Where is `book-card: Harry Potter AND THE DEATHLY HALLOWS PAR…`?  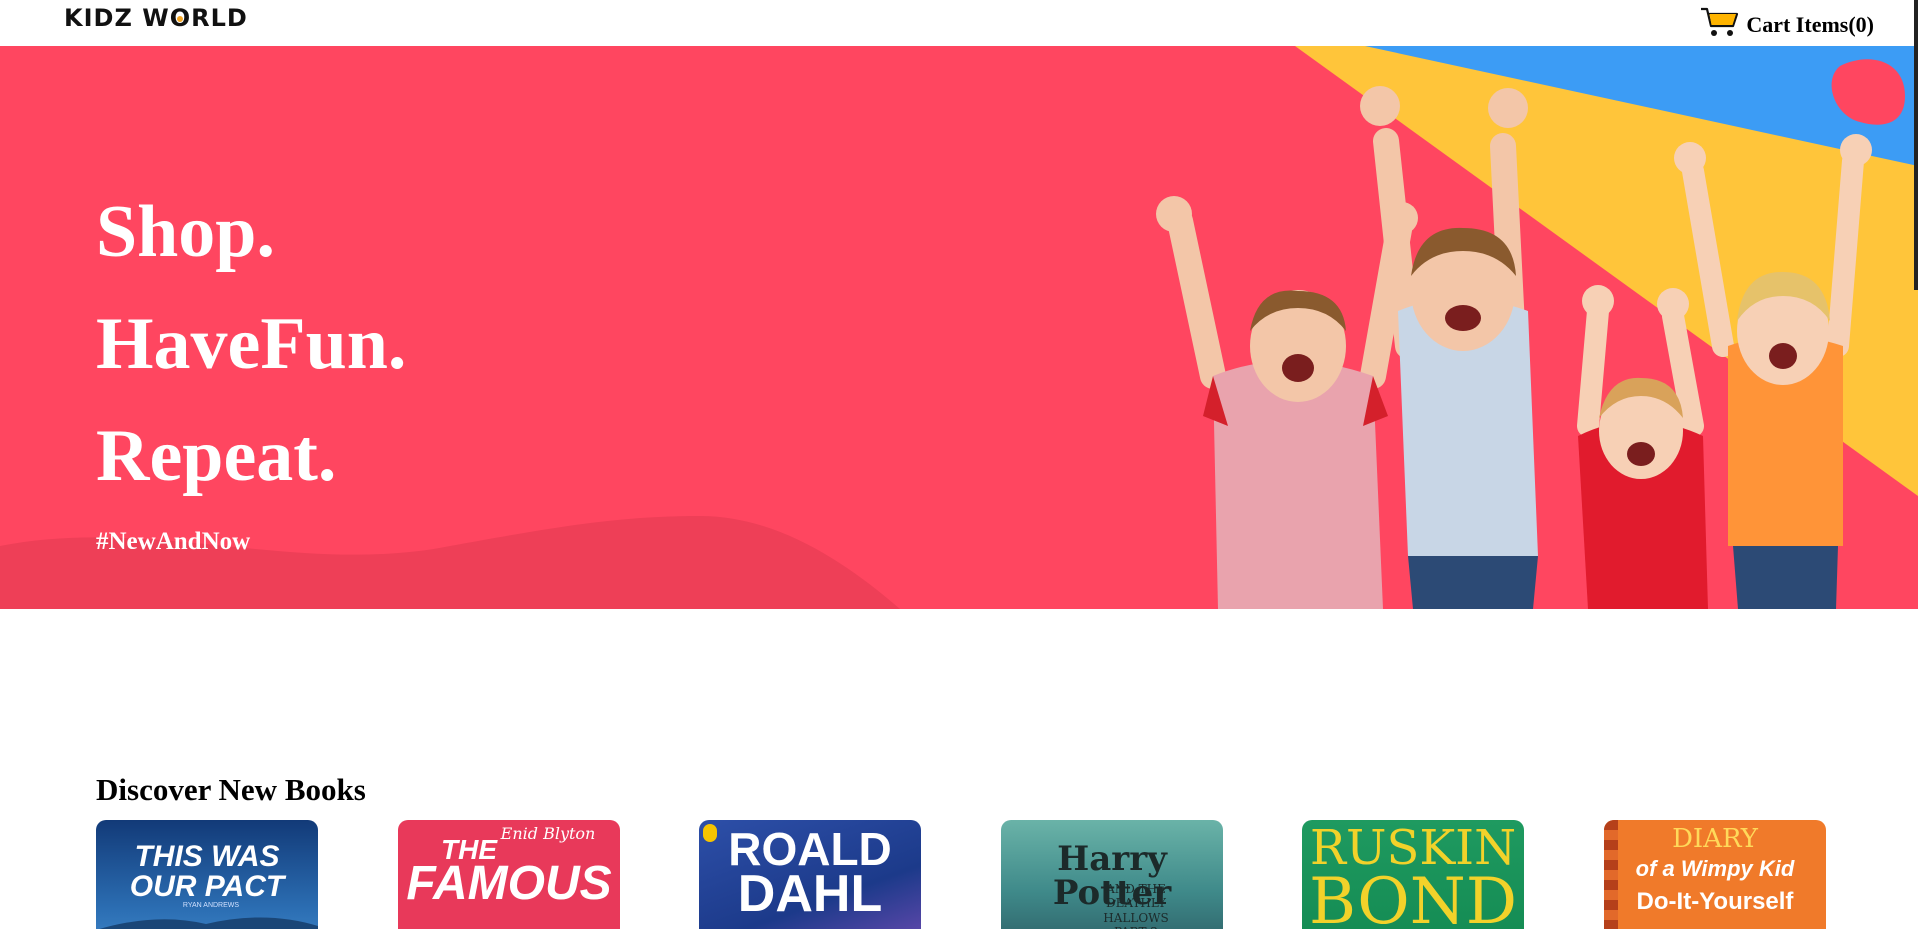 book-card: Harry Potter AND THE DEATHLY HALLOWS PAR… is located at coordinates (1112, 874).